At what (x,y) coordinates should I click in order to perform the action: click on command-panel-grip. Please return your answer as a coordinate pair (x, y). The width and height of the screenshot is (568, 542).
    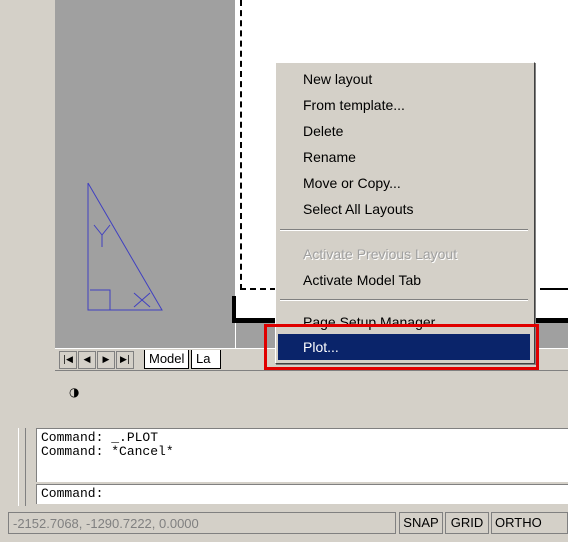
    Looking at the image, I should click on (22, 467).